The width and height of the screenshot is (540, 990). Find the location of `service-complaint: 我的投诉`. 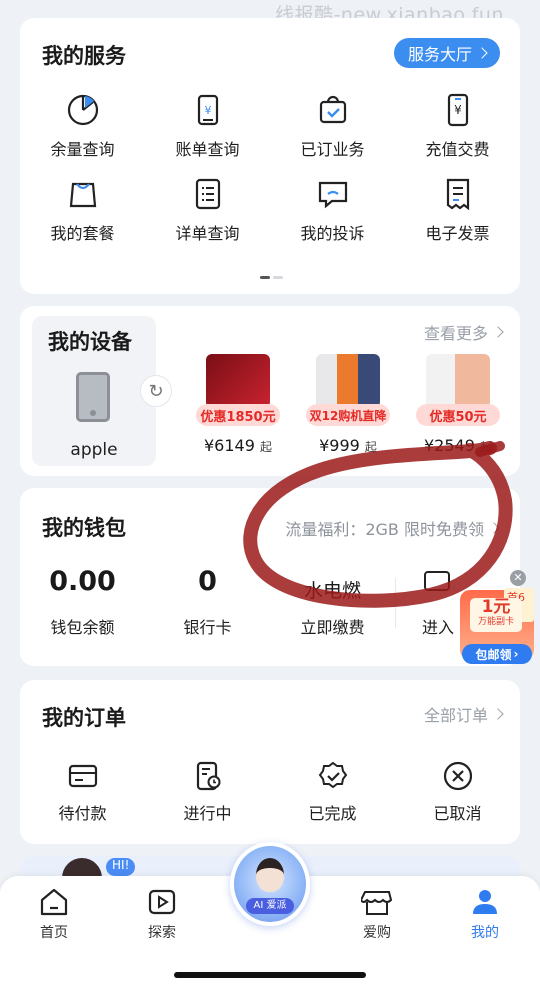

service-complaint: 我的投诉 is located at coordinates (332, 210).